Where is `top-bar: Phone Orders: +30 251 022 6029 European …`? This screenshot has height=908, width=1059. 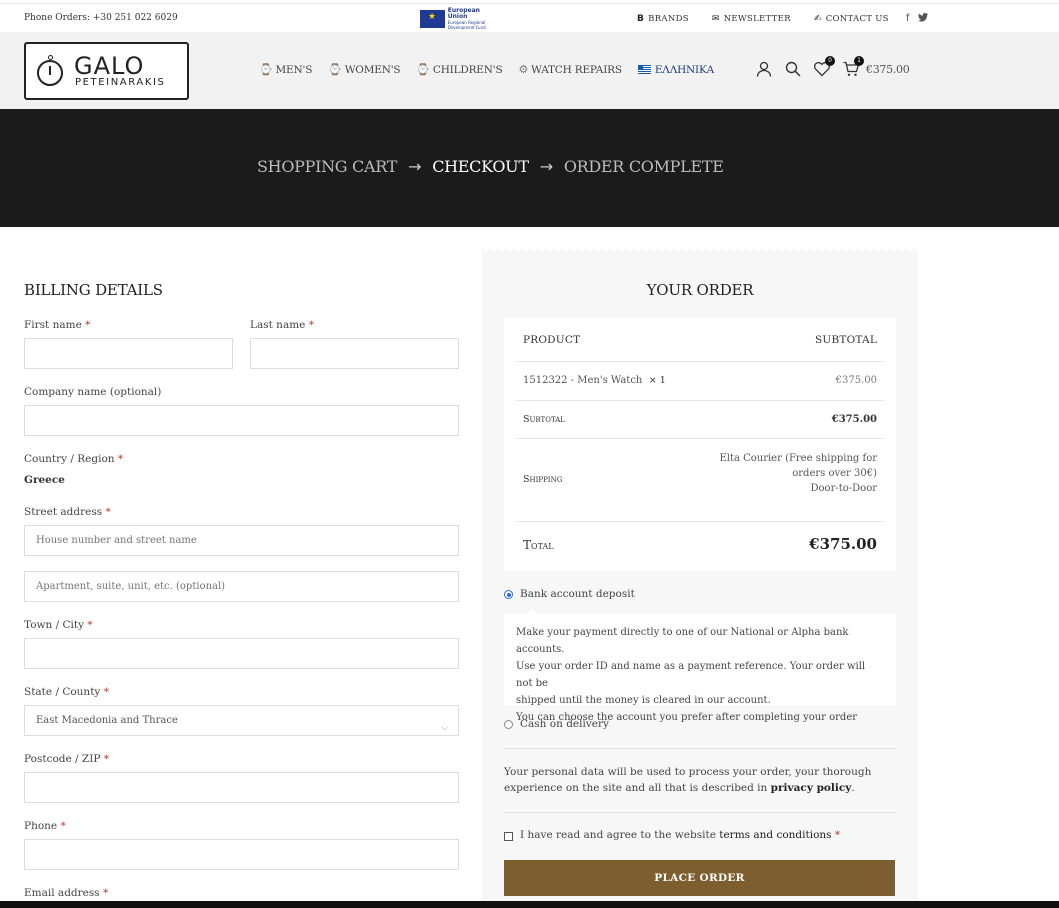 top-bar: Phone Orders: +30 251 022 6029 European … is located at coordinates (529, 17).